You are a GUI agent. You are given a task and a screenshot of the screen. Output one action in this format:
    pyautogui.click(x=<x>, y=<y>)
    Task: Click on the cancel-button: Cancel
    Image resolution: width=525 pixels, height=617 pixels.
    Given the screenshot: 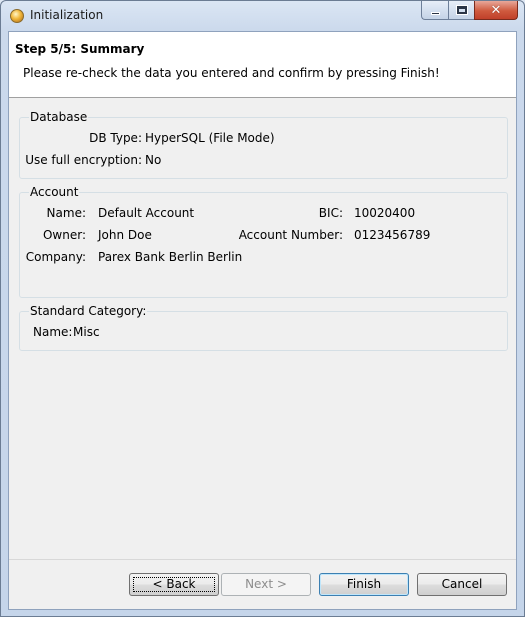 What is the action you would take?
    pyautogui.click(x=462, y=584)
    